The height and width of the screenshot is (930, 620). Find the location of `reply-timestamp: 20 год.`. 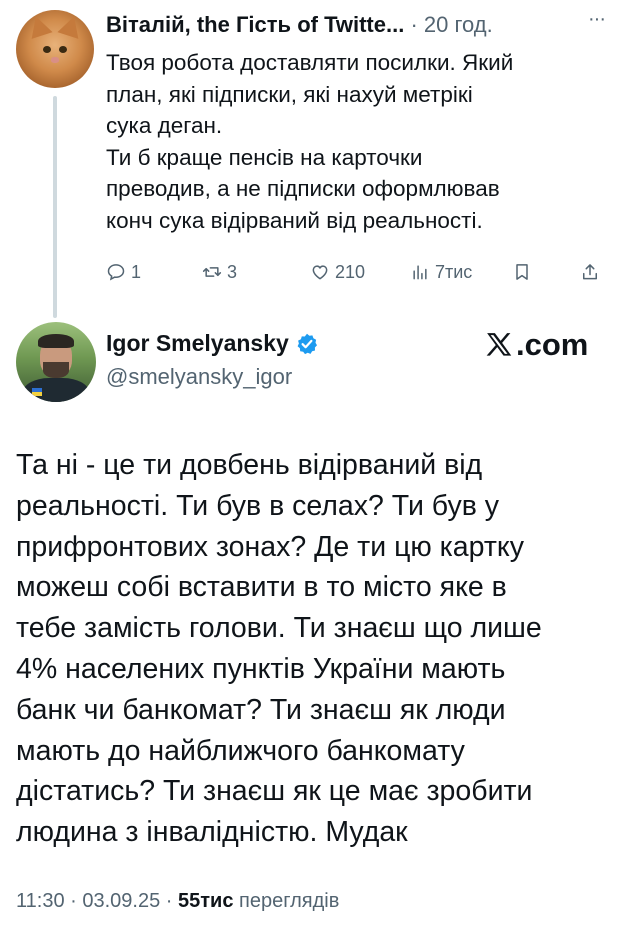

reply-timestamp: 20 год. is located at coordinates (458, 24).